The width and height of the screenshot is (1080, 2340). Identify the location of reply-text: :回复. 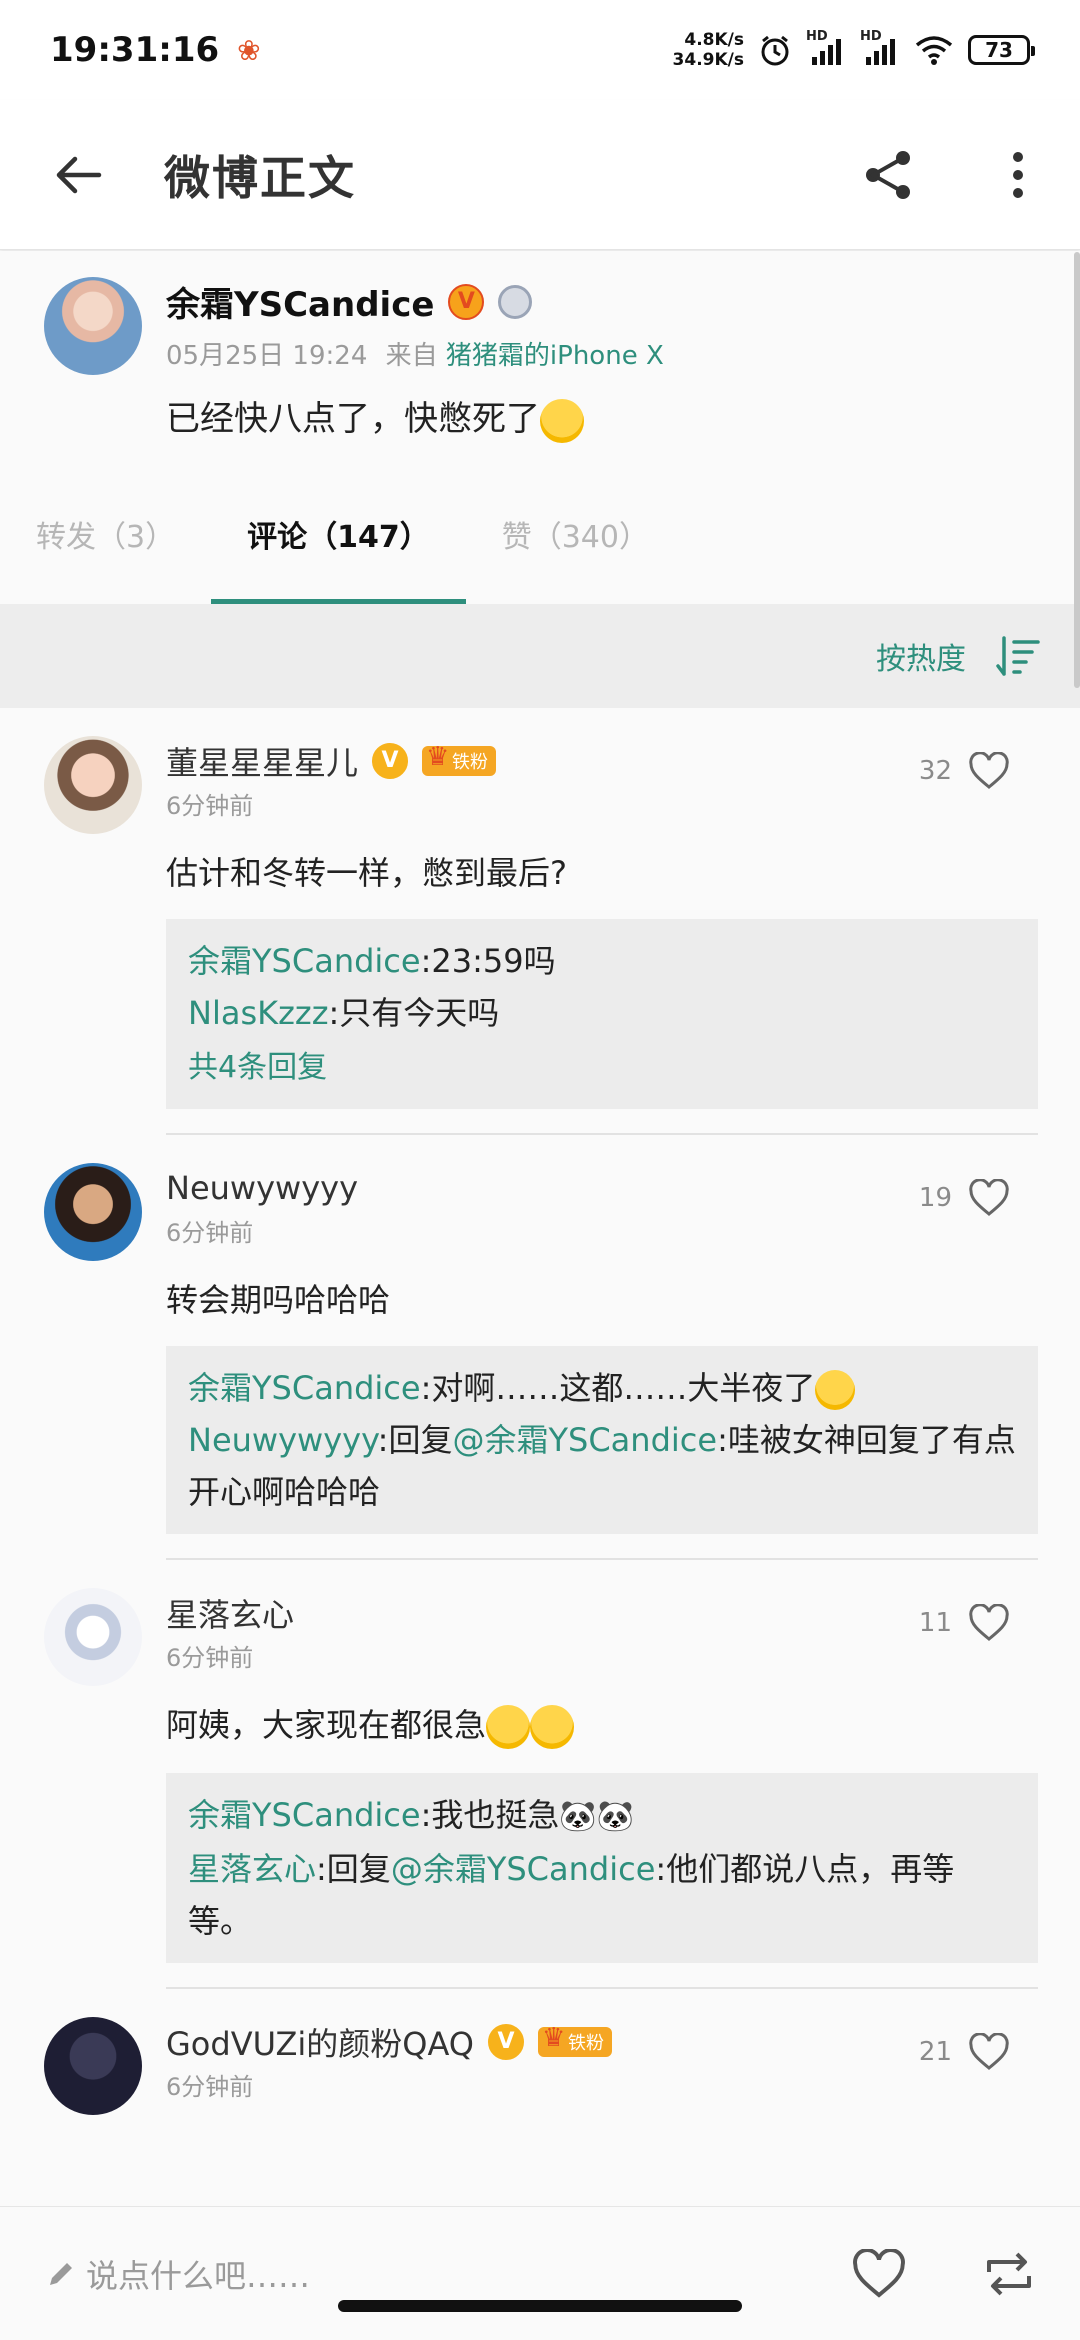
(353, 1869).